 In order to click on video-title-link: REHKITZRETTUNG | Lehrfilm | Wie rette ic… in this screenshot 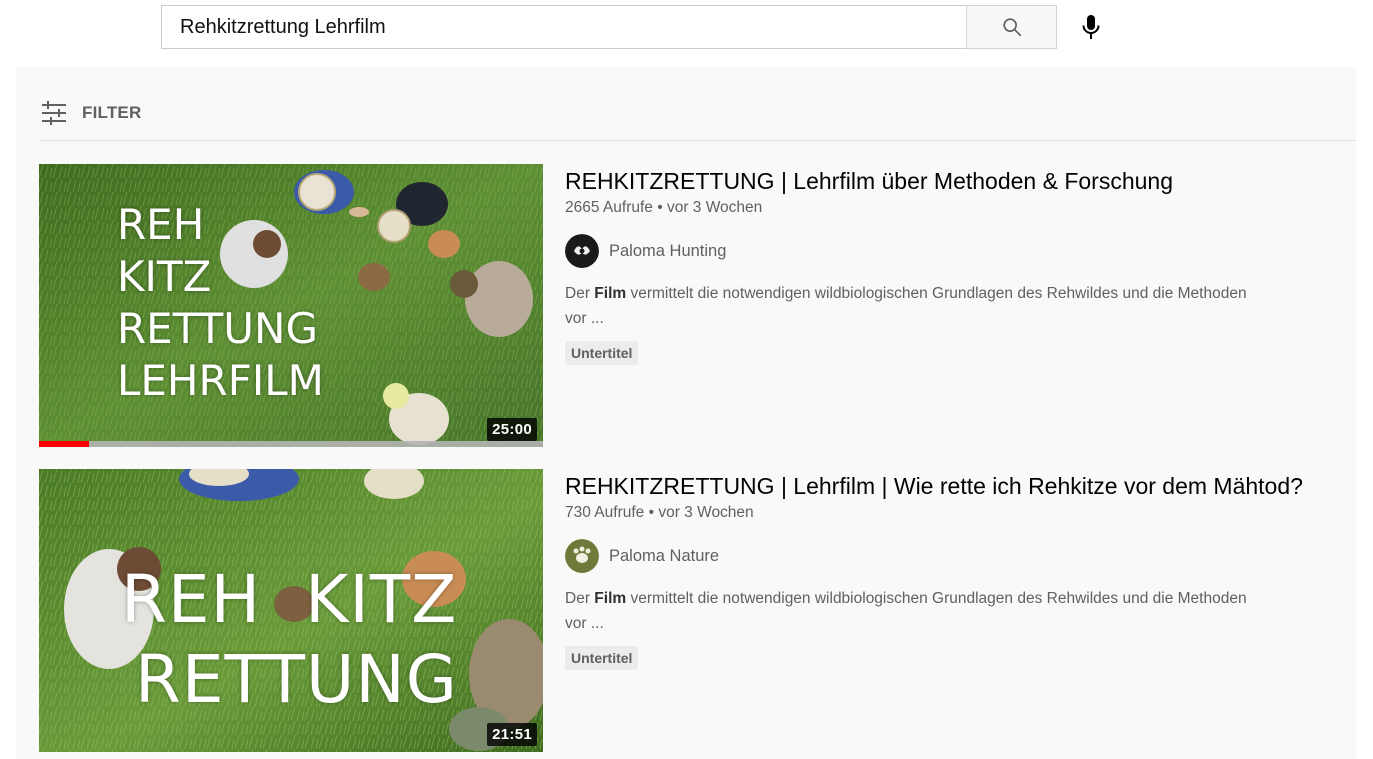, I will do `click(960, 486)`.